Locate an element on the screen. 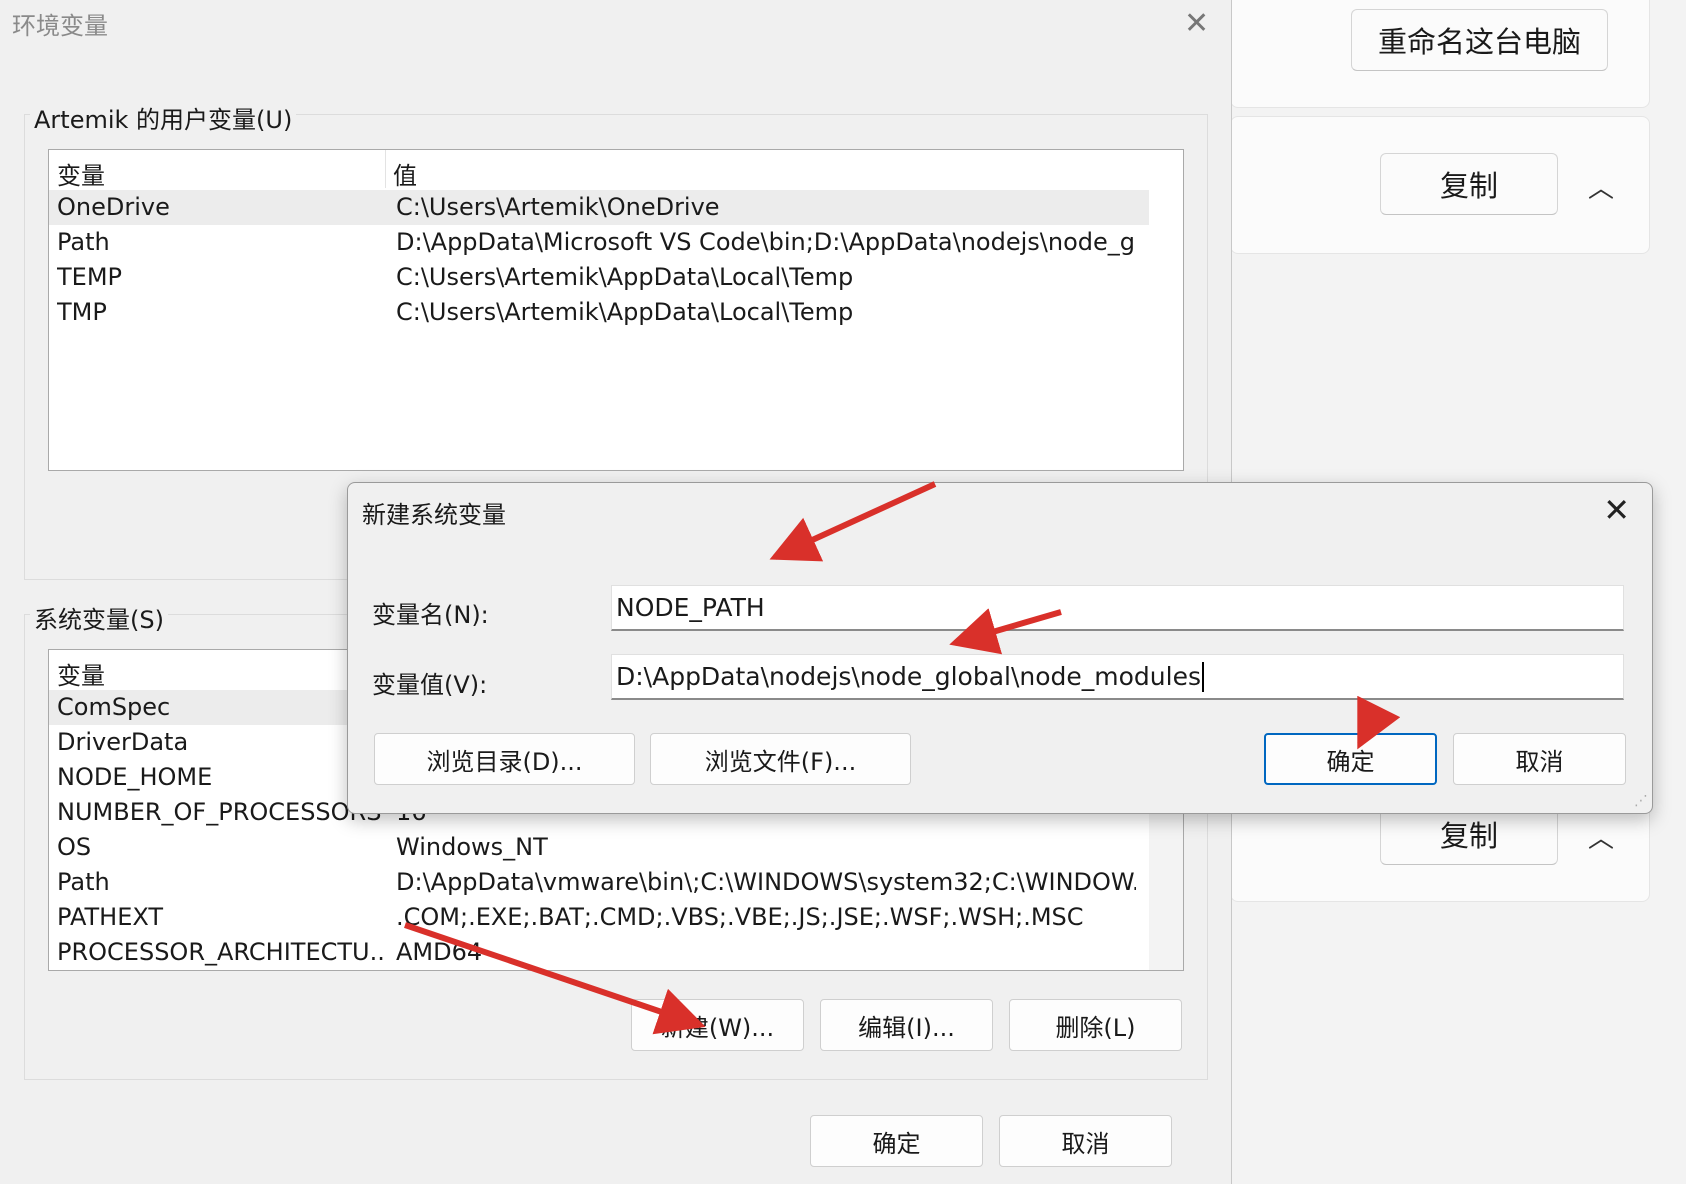  variable-name: OS is located at coordinates (74, 847).